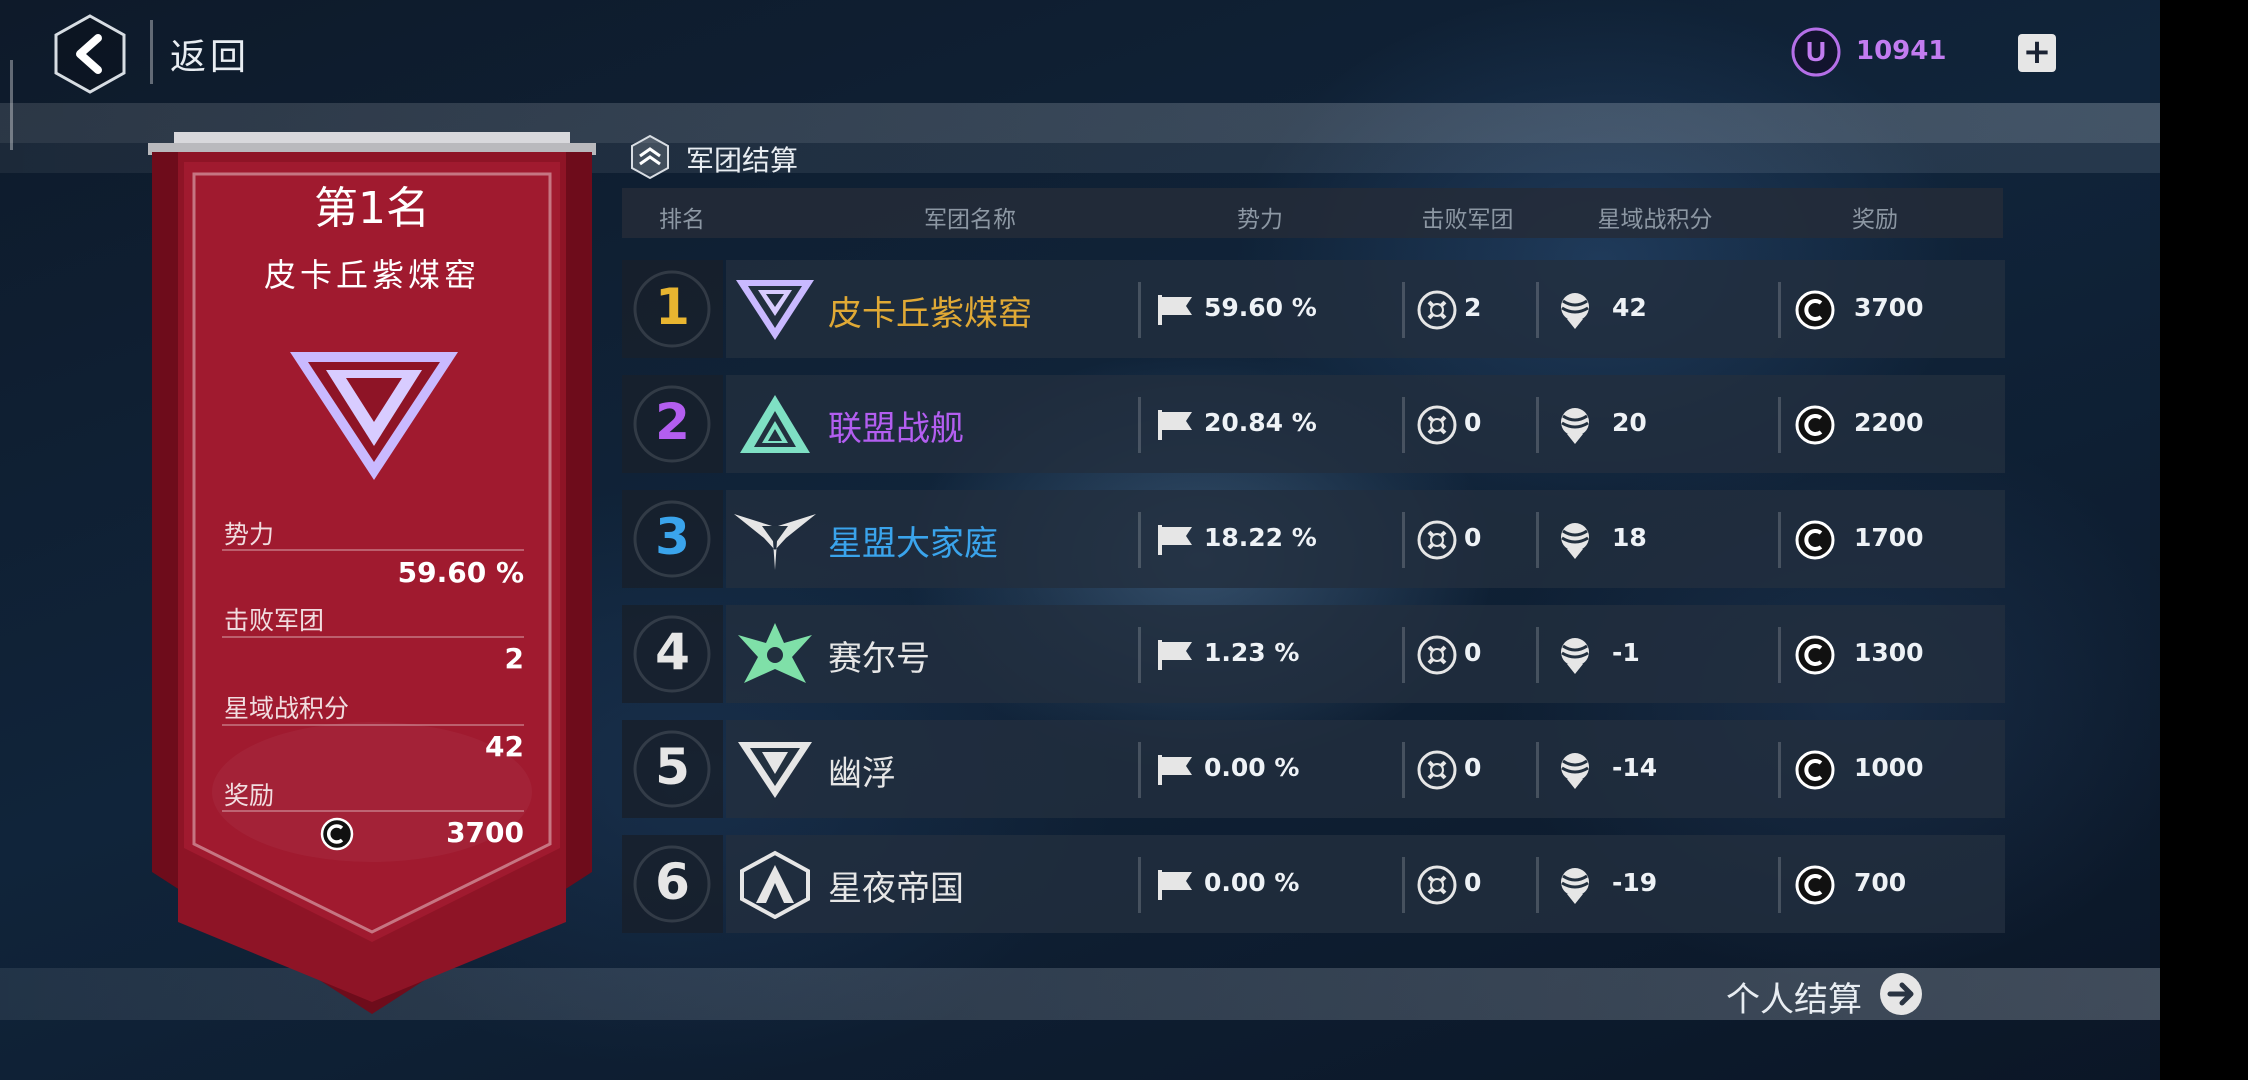 This screenshot has height=1080, width=2248. Describe the element at coordinates (742, 160) in the screenshot. I see `section-title: 军团结算` at that location.